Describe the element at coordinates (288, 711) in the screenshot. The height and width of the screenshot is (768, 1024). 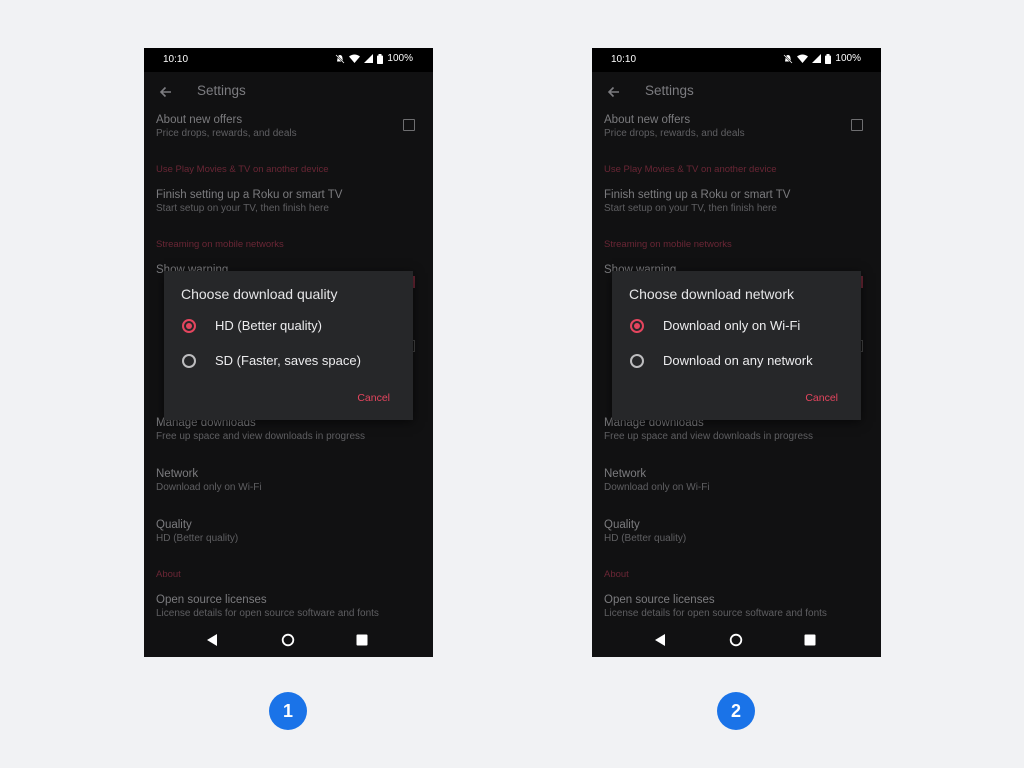
I see `step-badge-1: 1` at that location.